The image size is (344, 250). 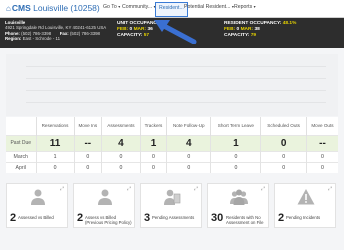 I want to click on card-count: 30, so click(x=217, y=218).